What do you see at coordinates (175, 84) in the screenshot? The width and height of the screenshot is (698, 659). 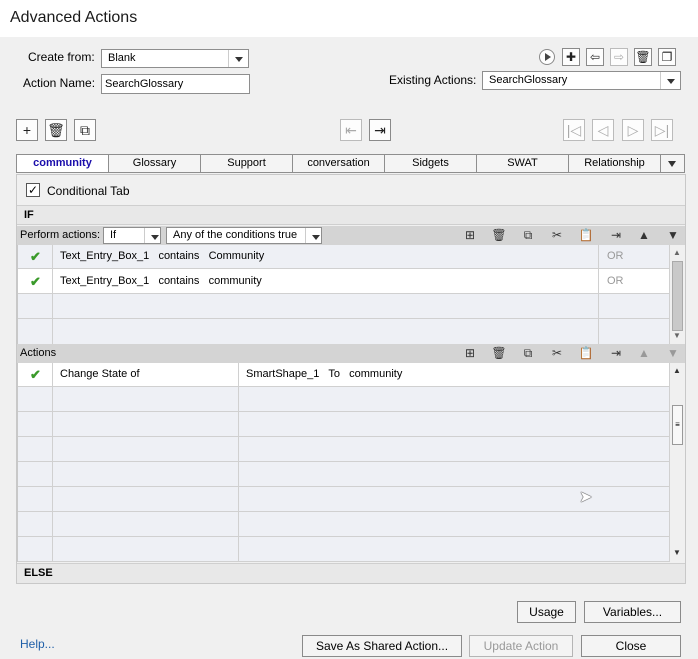 I see `action-name-input: SearchGlossary` at bounding box center [175, 84].